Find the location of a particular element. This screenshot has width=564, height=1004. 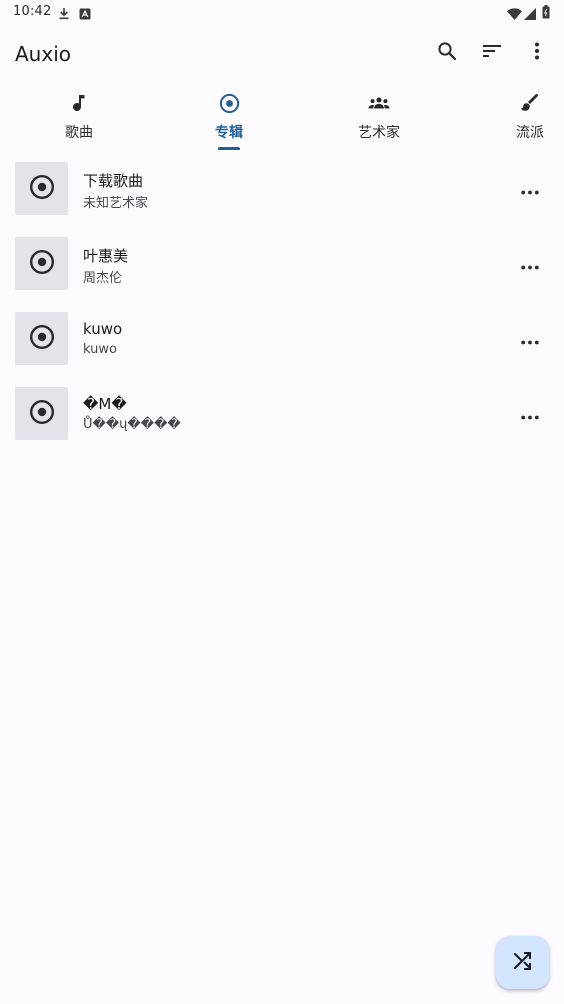

tab-artists: 艺术家 is located at coordinates (379, 118).